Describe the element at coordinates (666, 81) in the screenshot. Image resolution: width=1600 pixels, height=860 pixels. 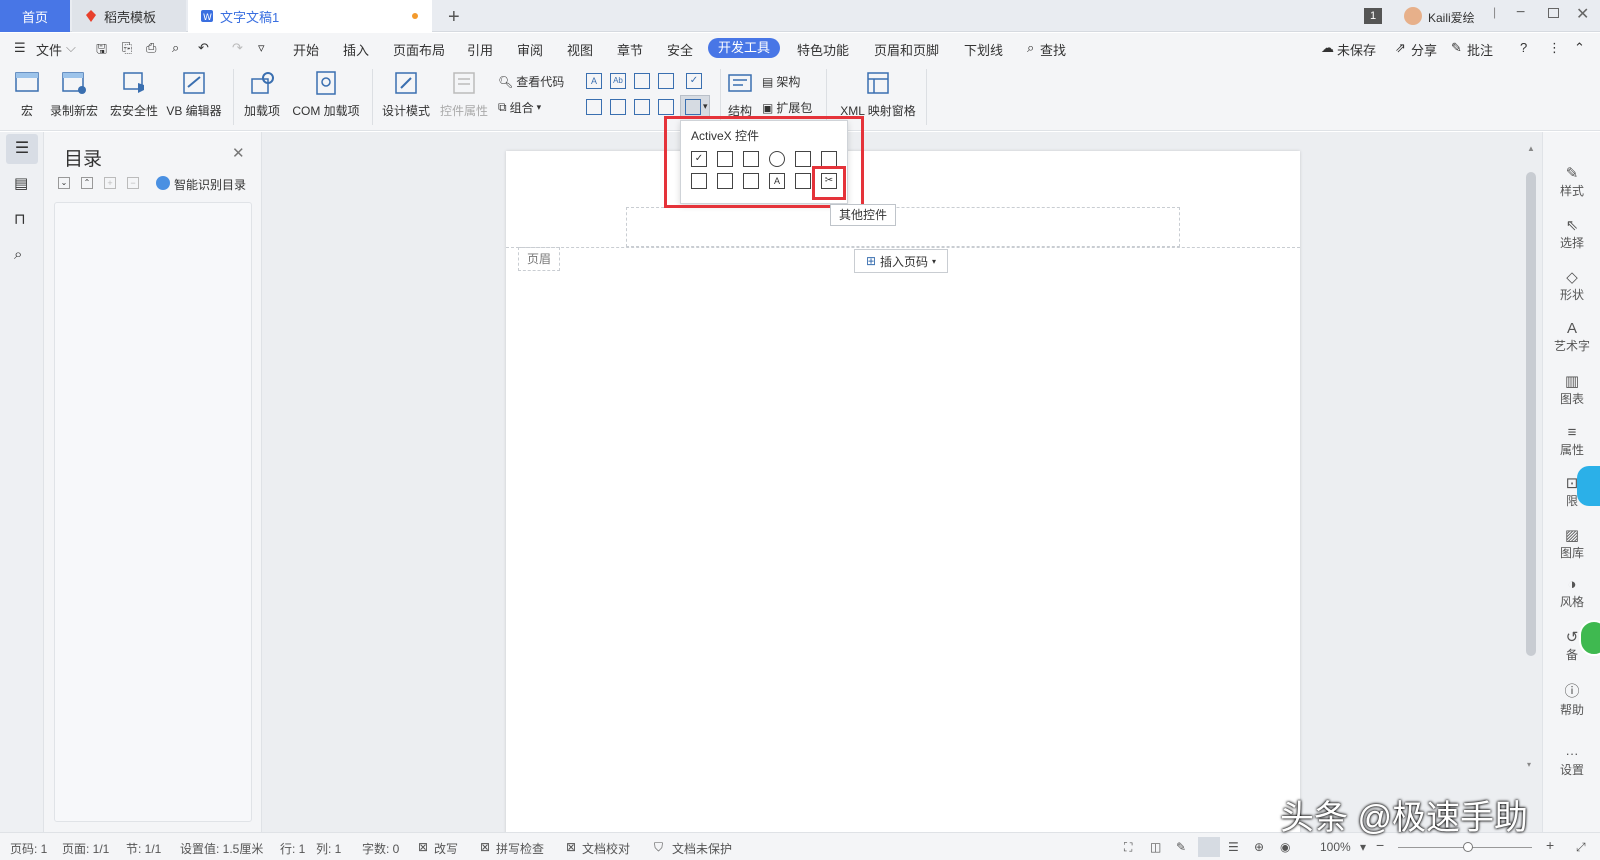
I see `frame-control-icon` at that location.